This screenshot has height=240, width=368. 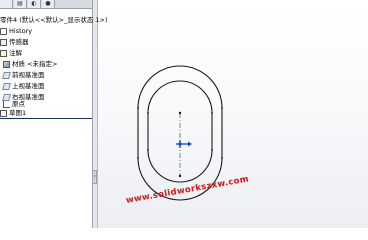 I want to click on tree-item-sensors: 传感器, so click(x=14, y=42).